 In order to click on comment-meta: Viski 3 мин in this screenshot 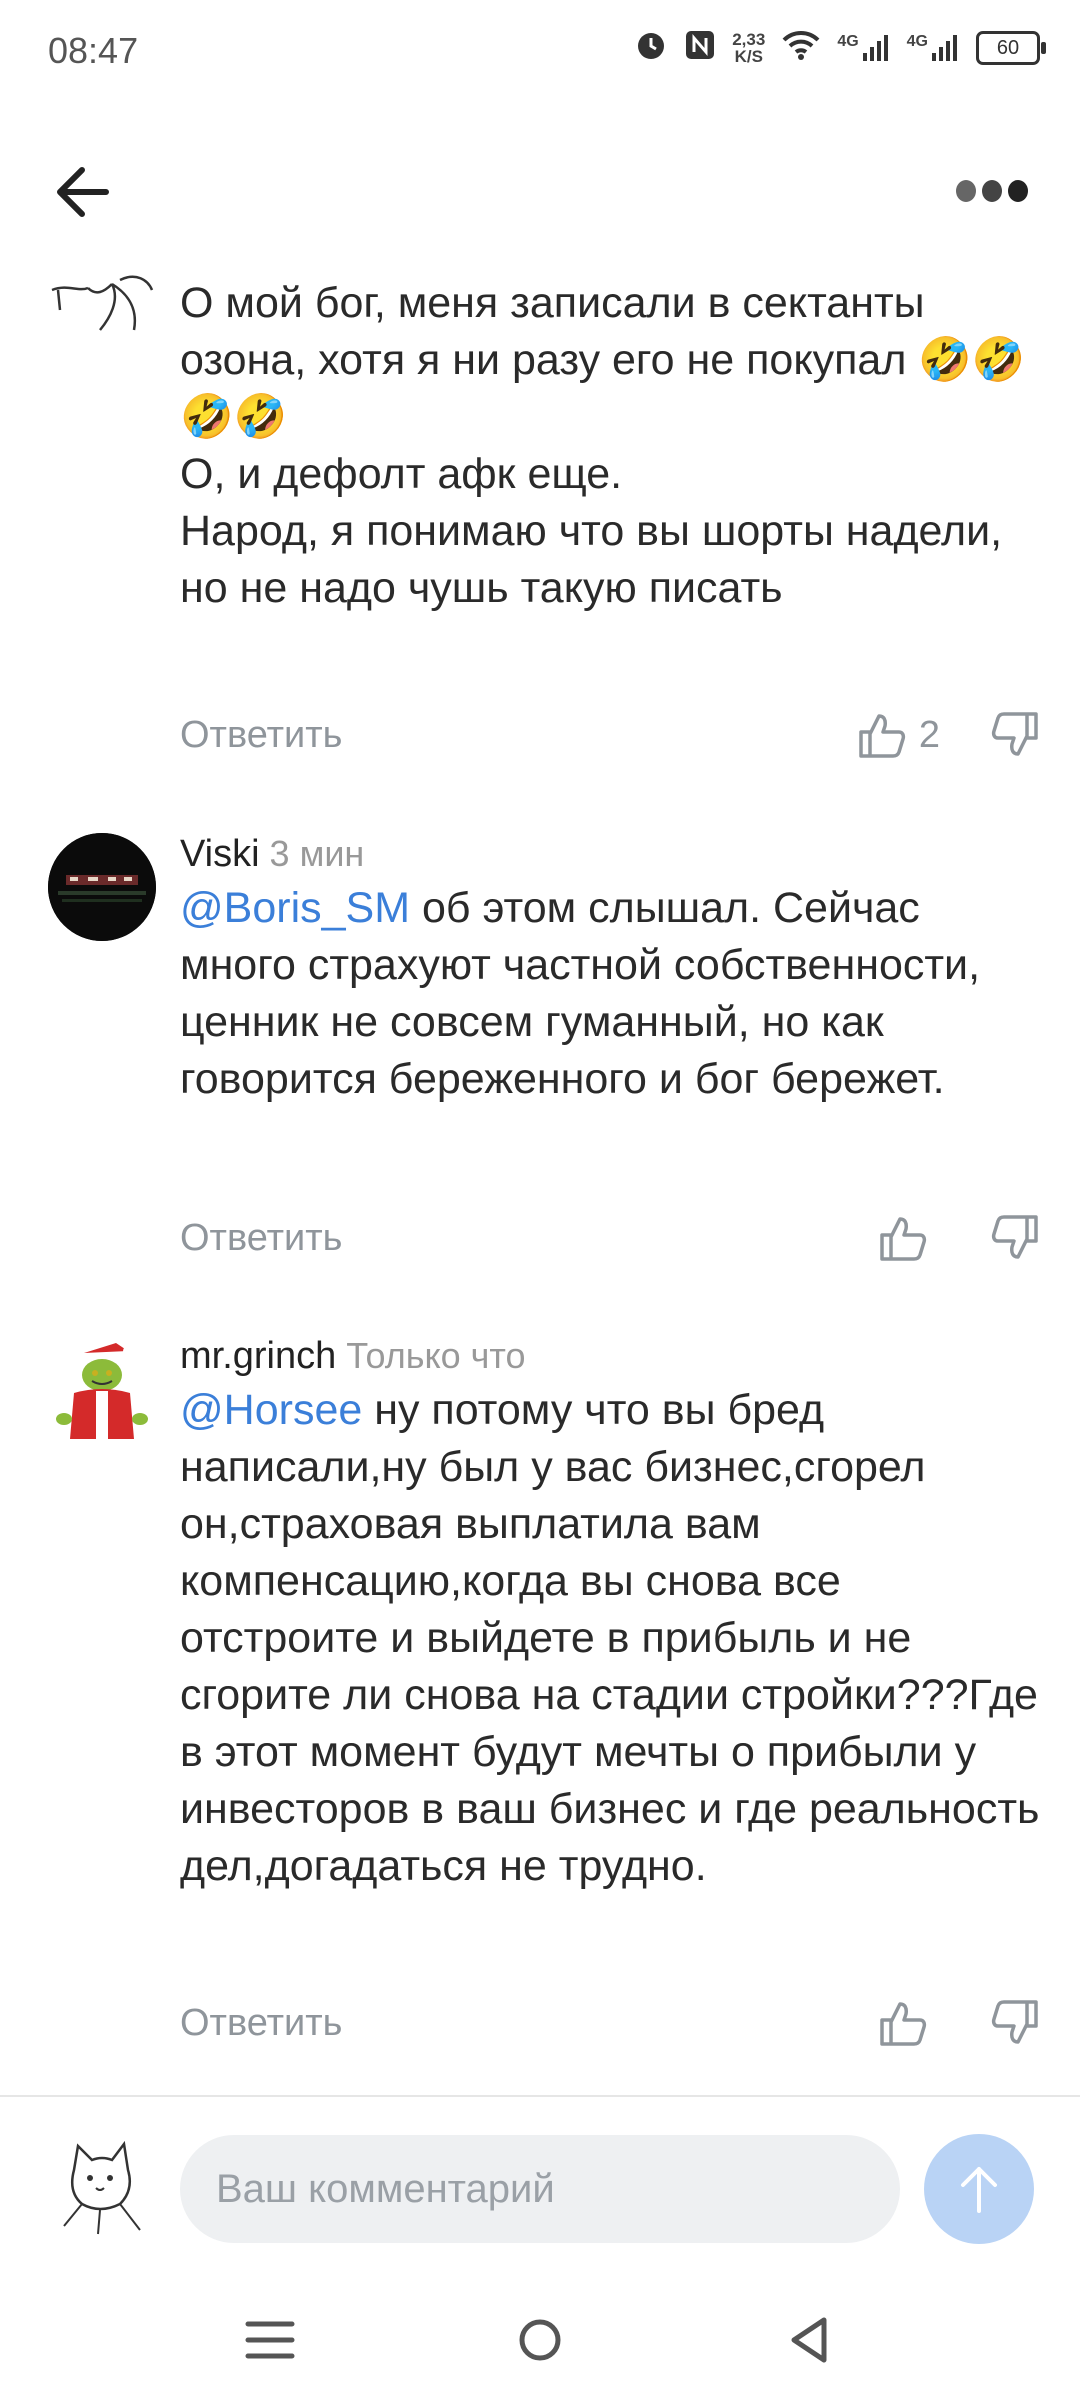, I will do `click(610, 854)`.